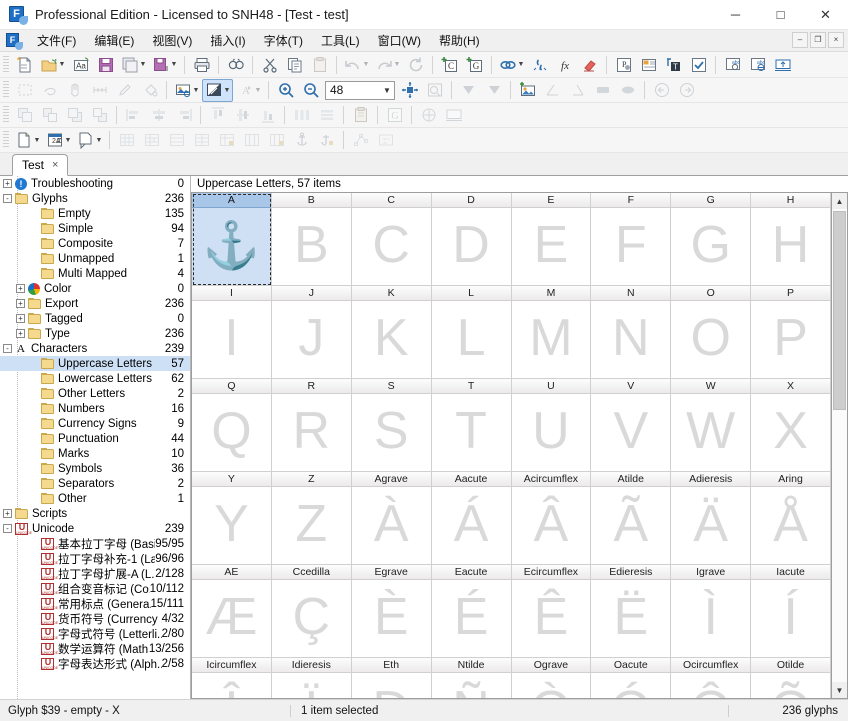  Describe the element at coordinates (399, 40) in the screenshot. I see `menu-item-window: 窗口(W)` at that location.